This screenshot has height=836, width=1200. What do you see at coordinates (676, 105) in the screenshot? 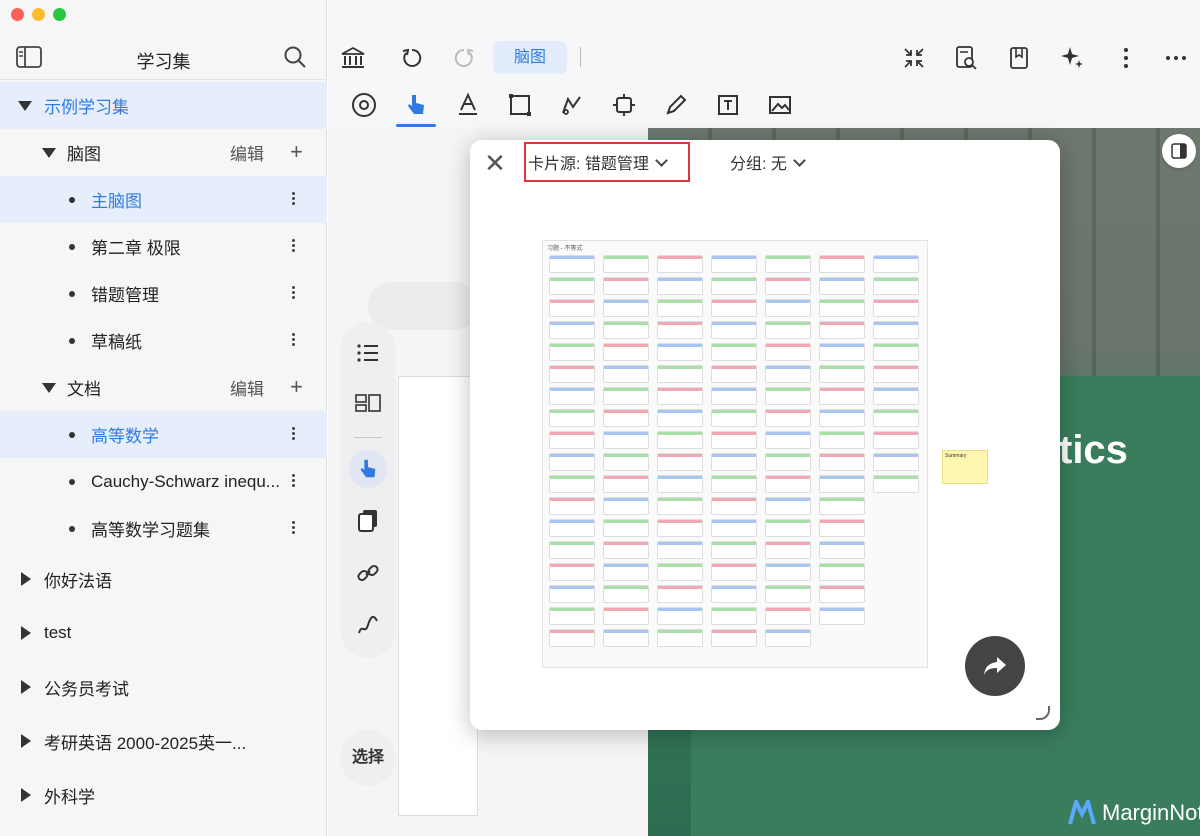
I see `pen-icon` at bounding box center [676, 105].